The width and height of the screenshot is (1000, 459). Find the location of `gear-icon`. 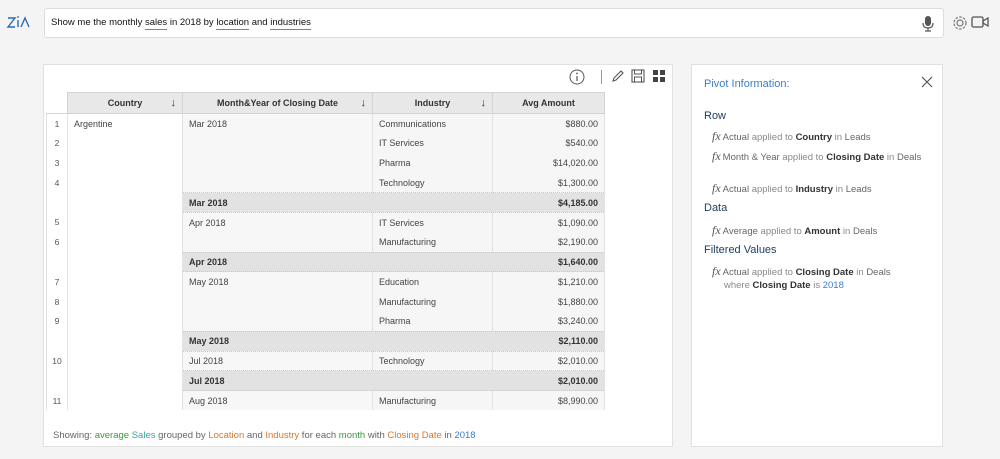

gear-icon is located at coordinates (960, 23).